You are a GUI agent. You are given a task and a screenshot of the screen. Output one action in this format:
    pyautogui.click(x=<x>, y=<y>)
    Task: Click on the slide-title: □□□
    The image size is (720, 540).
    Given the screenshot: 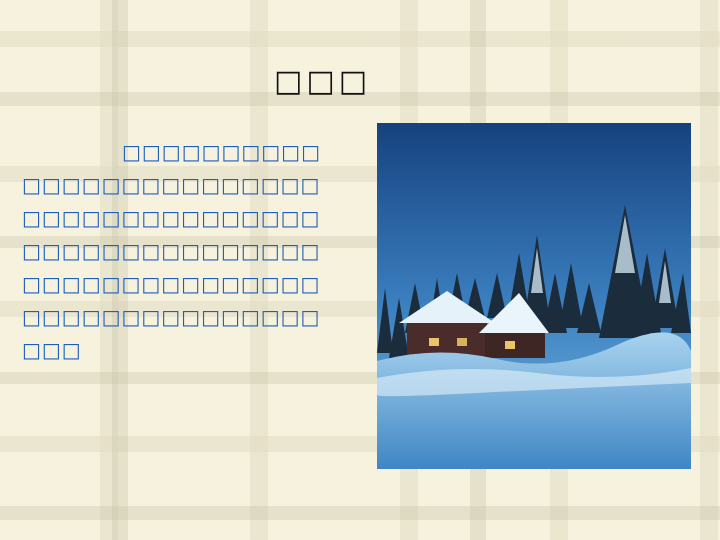 What is the action you would take?
    pyautogui.click(x=323, y=81)
    